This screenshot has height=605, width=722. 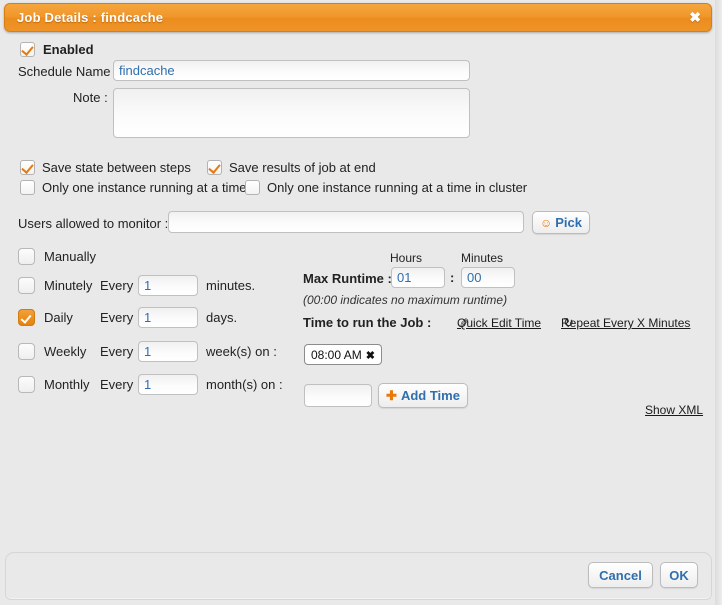 What do you see at coordinates (26, 351) in the screenshot?
I see `schedule-radio-weekly` at bounding box center [26, 351].